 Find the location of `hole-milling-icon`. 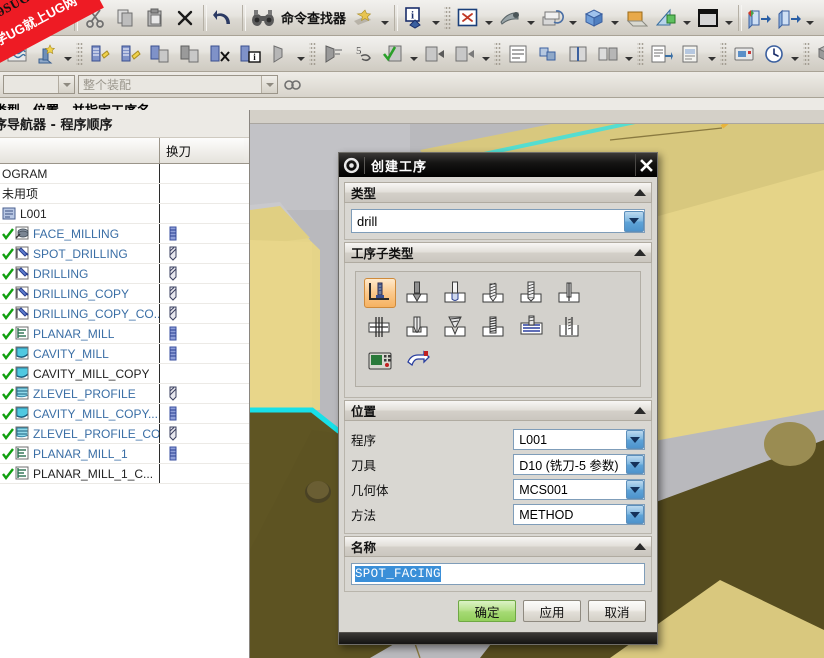

hole-milling-icon is located at coordinates (570, 327).